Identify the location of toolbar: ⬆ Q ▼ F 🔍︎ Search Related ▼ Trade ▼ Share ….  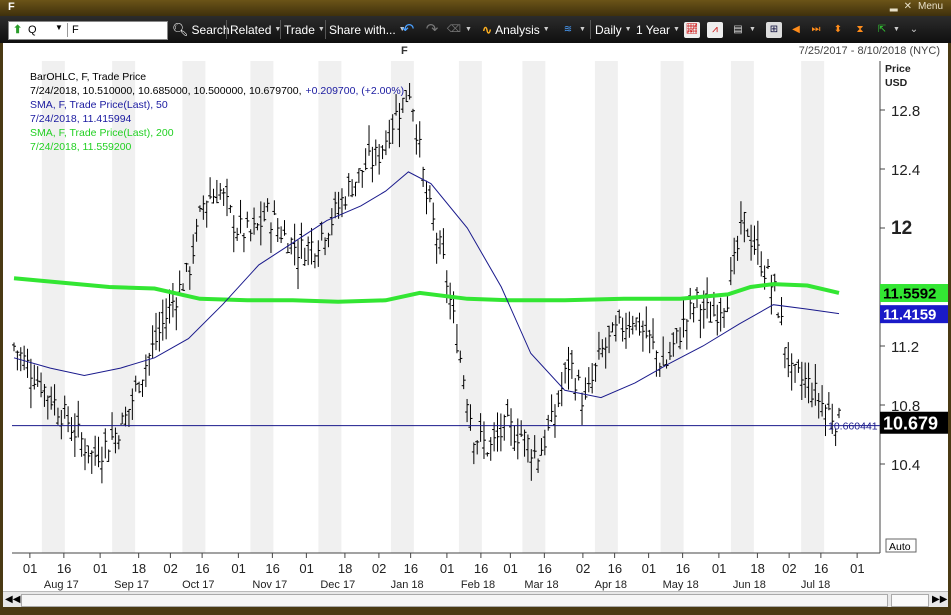
(475, 29).